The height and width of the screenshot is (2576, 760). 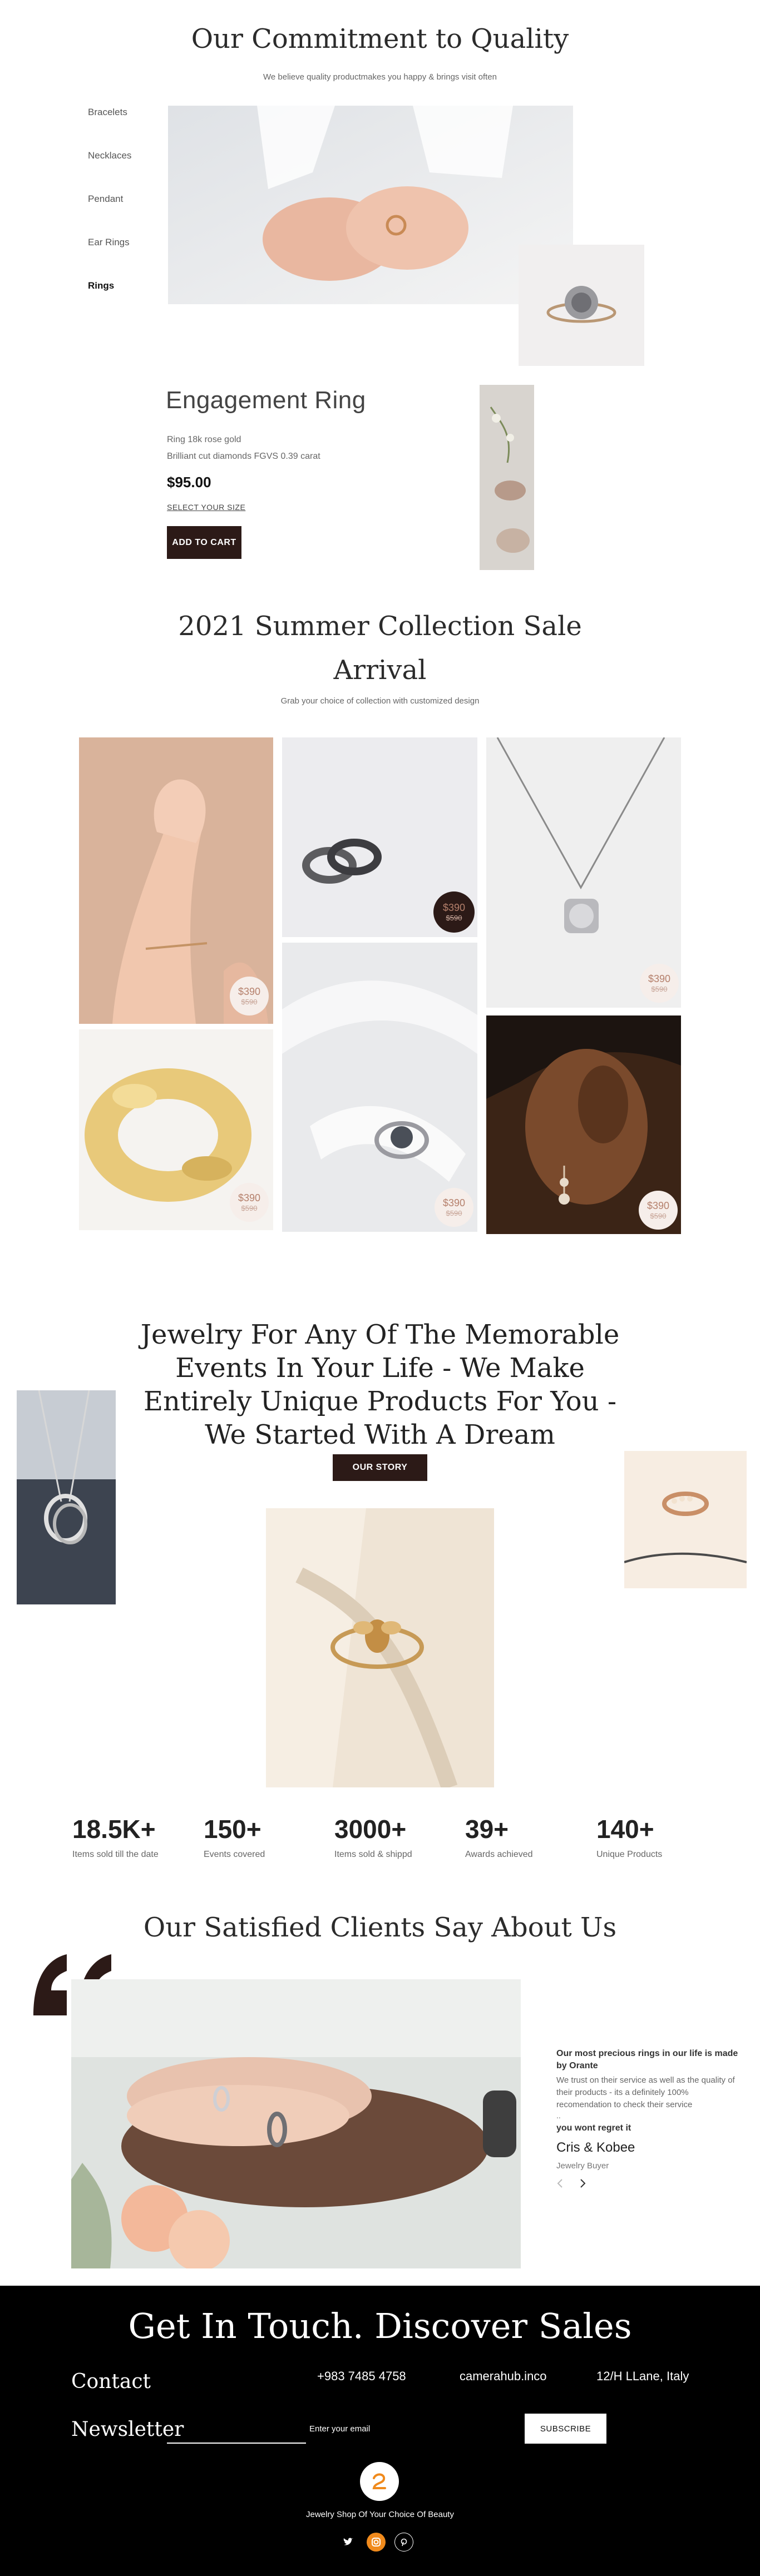 What do you see at coordinates (380, 1369) in the screenshot?
I see `story-heading-line: Events In Your Life - We Make` at bounding box center [380, 1369].